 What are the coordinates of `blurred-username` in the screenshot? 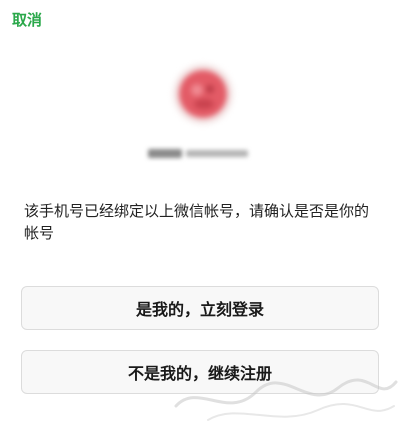 It's located at (200, 153).